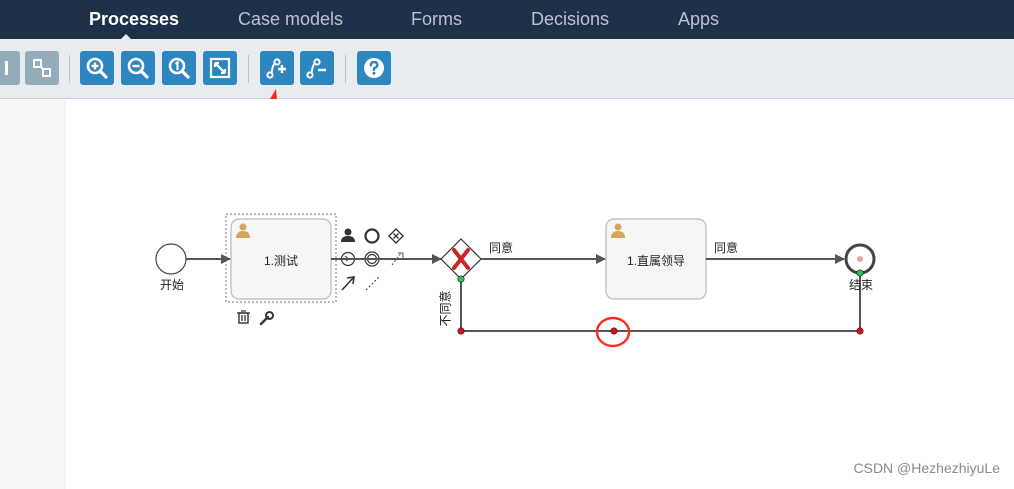  I want to click on delete-icon, so click(243, 317).